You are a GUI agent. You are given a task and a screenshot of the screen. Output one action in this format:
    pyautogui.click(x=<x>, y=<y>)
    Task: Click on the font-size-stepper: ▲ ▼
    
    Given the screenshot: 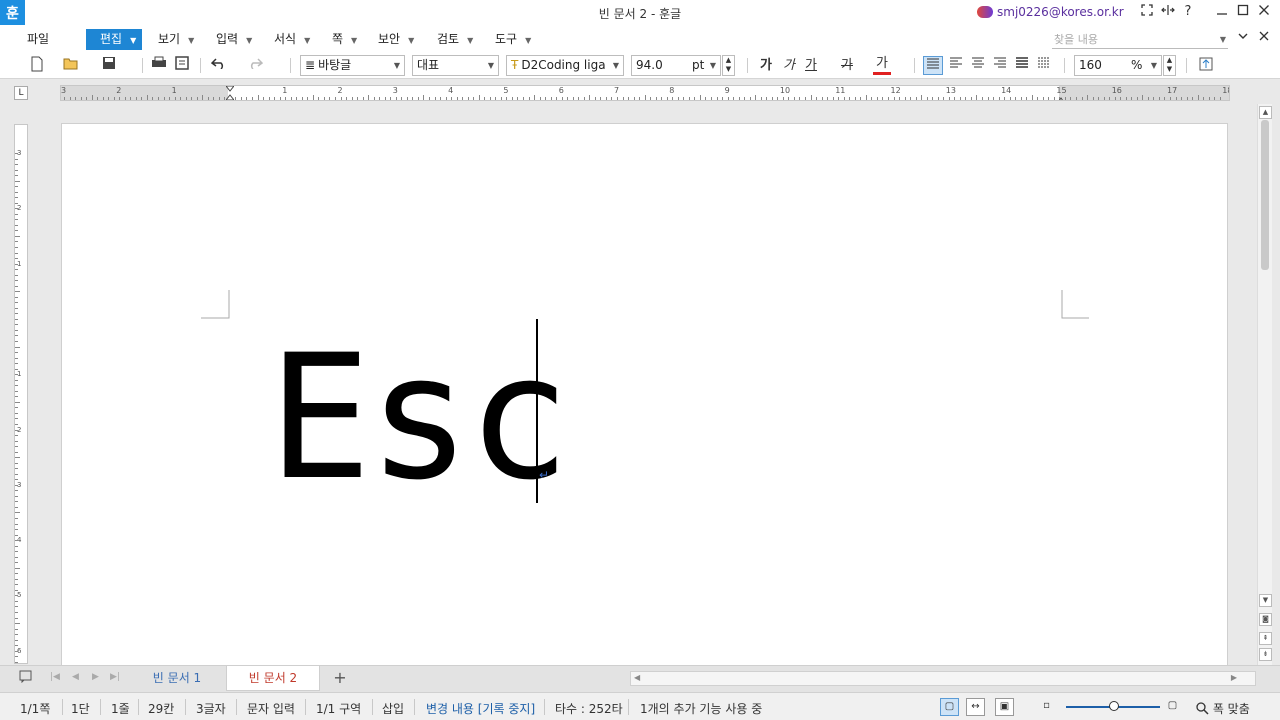 What is the action you would take?
    pyautogui.click(x=728, y=65)
    